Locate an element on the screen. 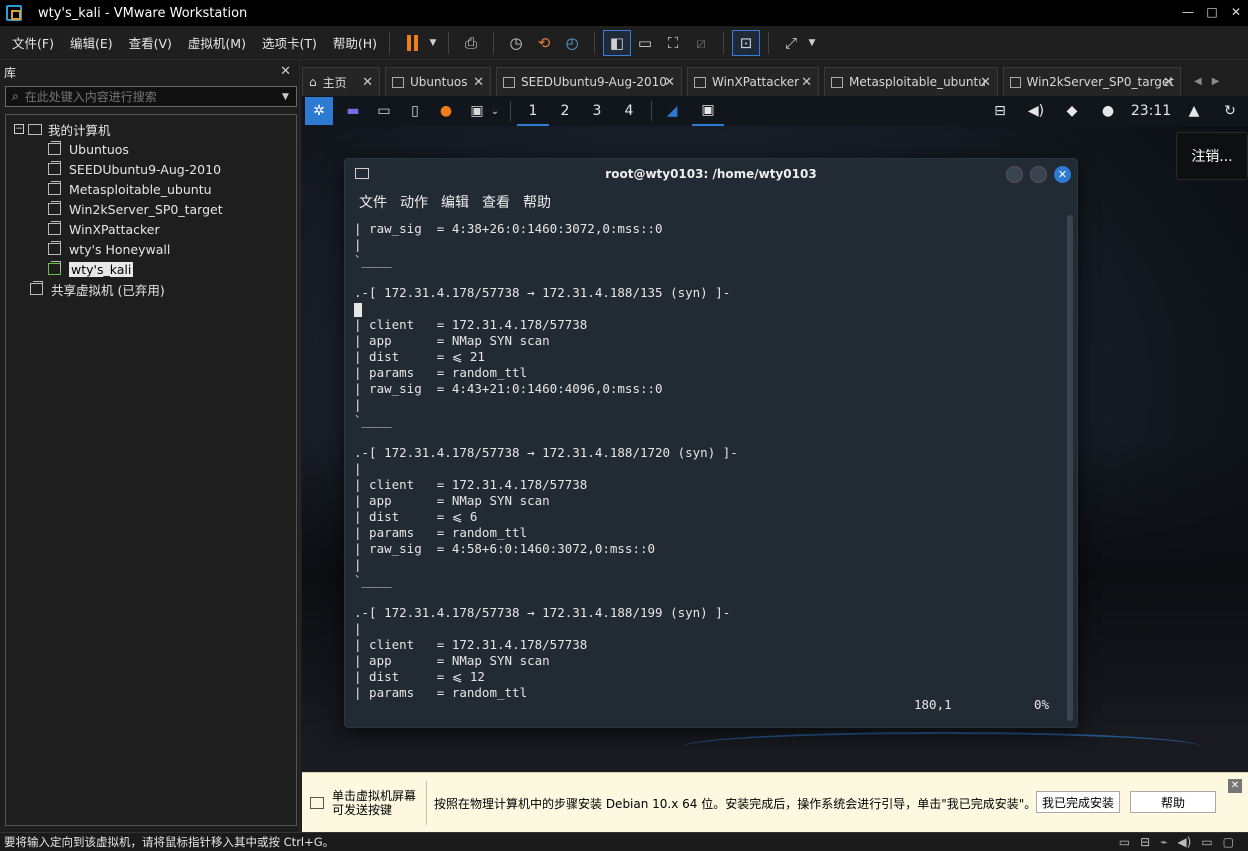 The image size is (1248, 851). workspace-2: 2 is located at coordinates (565, 111).